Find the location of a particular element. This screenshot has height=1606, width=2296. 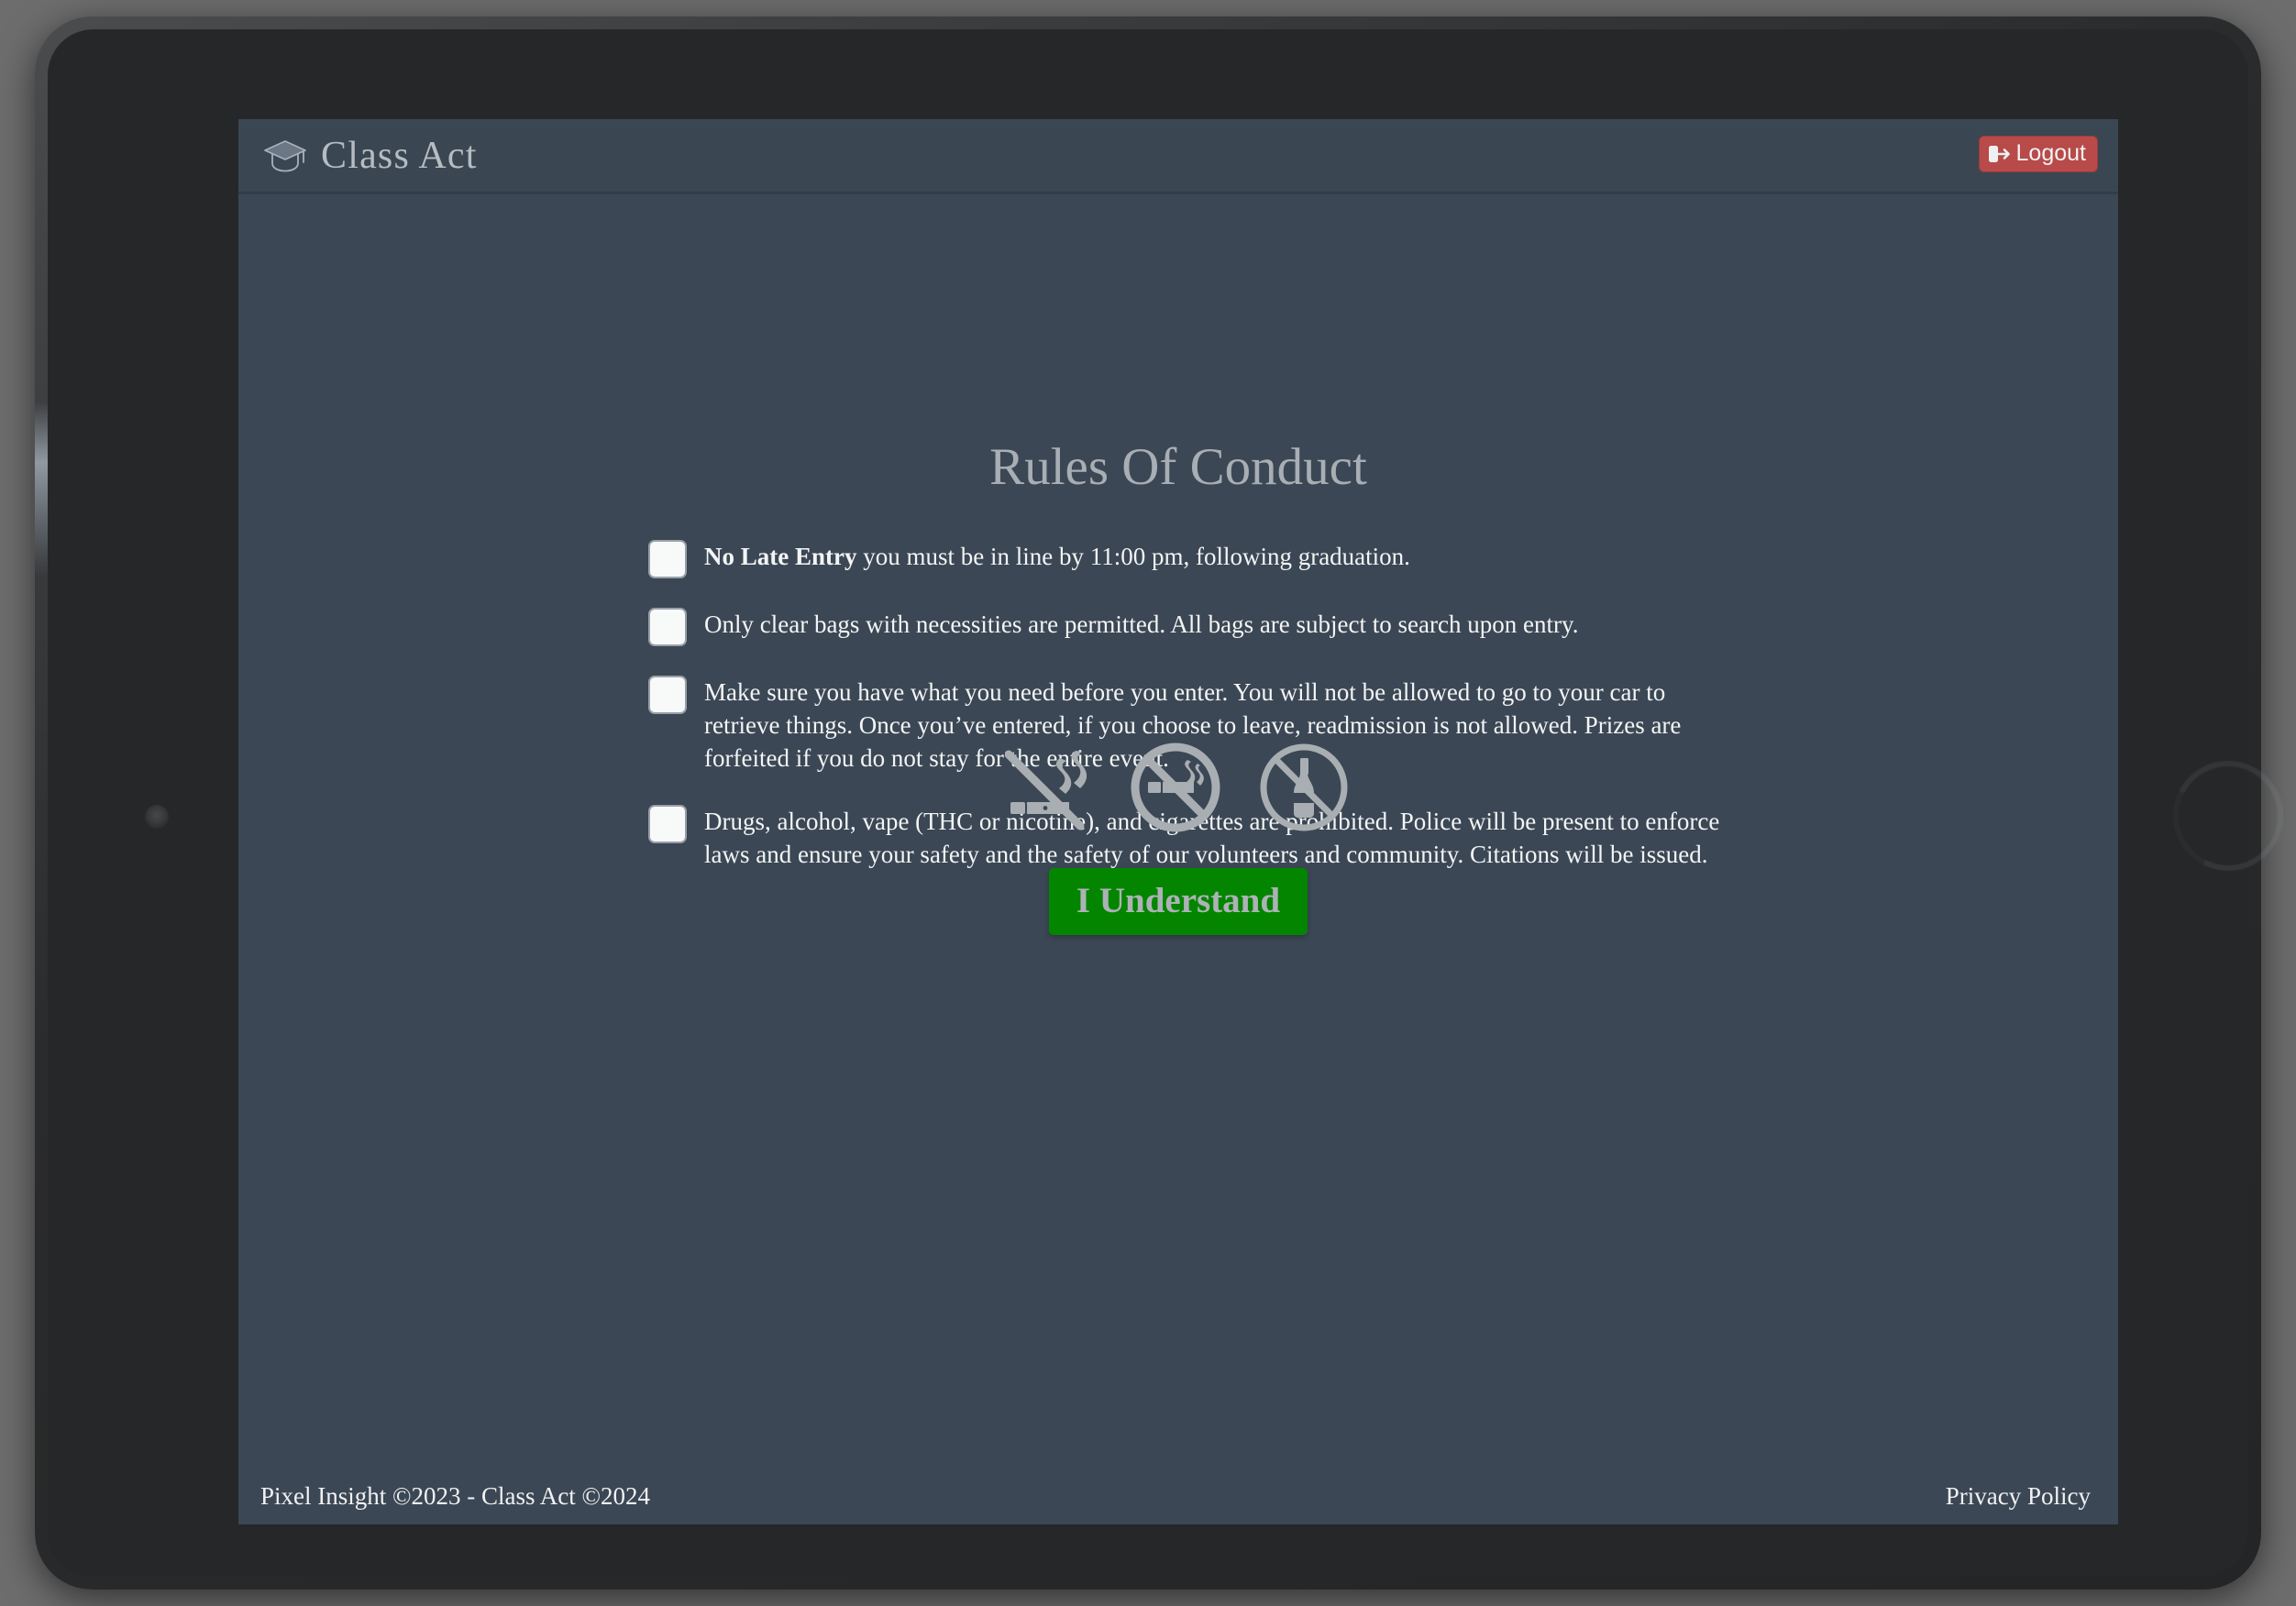

no-smoking-icon is located at coordinates (1175, 787).